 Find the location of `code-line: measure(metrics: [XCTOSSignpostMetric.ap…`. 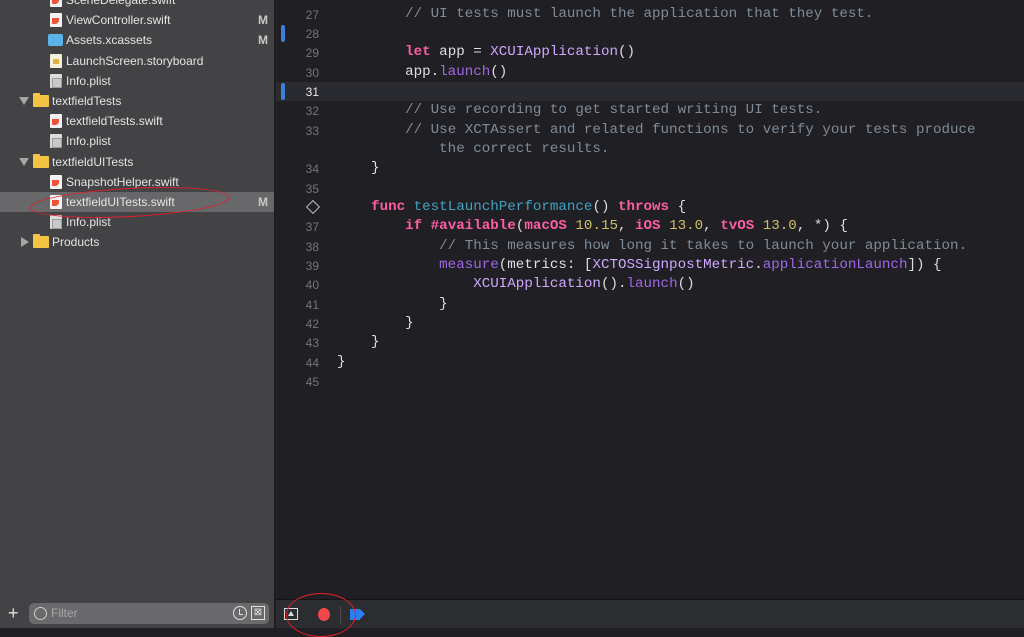

code-line: measure(metrics: [XCTOSSignpostMetric.ap… is located at coordinates (639, 265).